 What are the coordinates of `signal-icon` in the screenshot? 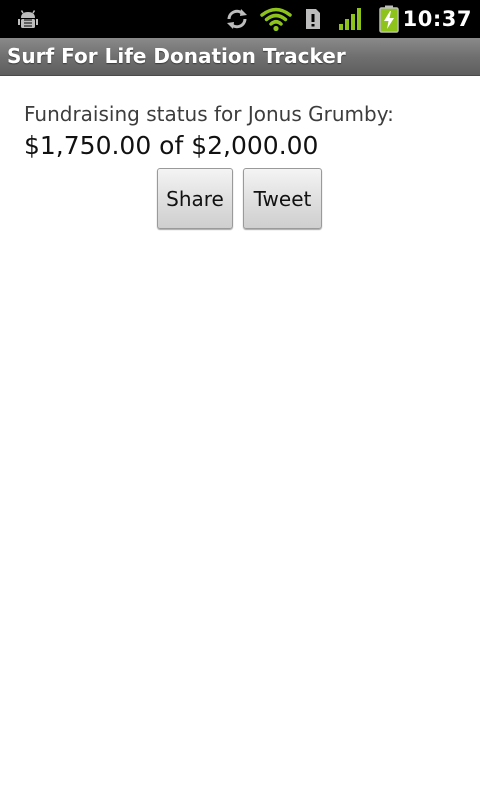 It's located at (351, 19).